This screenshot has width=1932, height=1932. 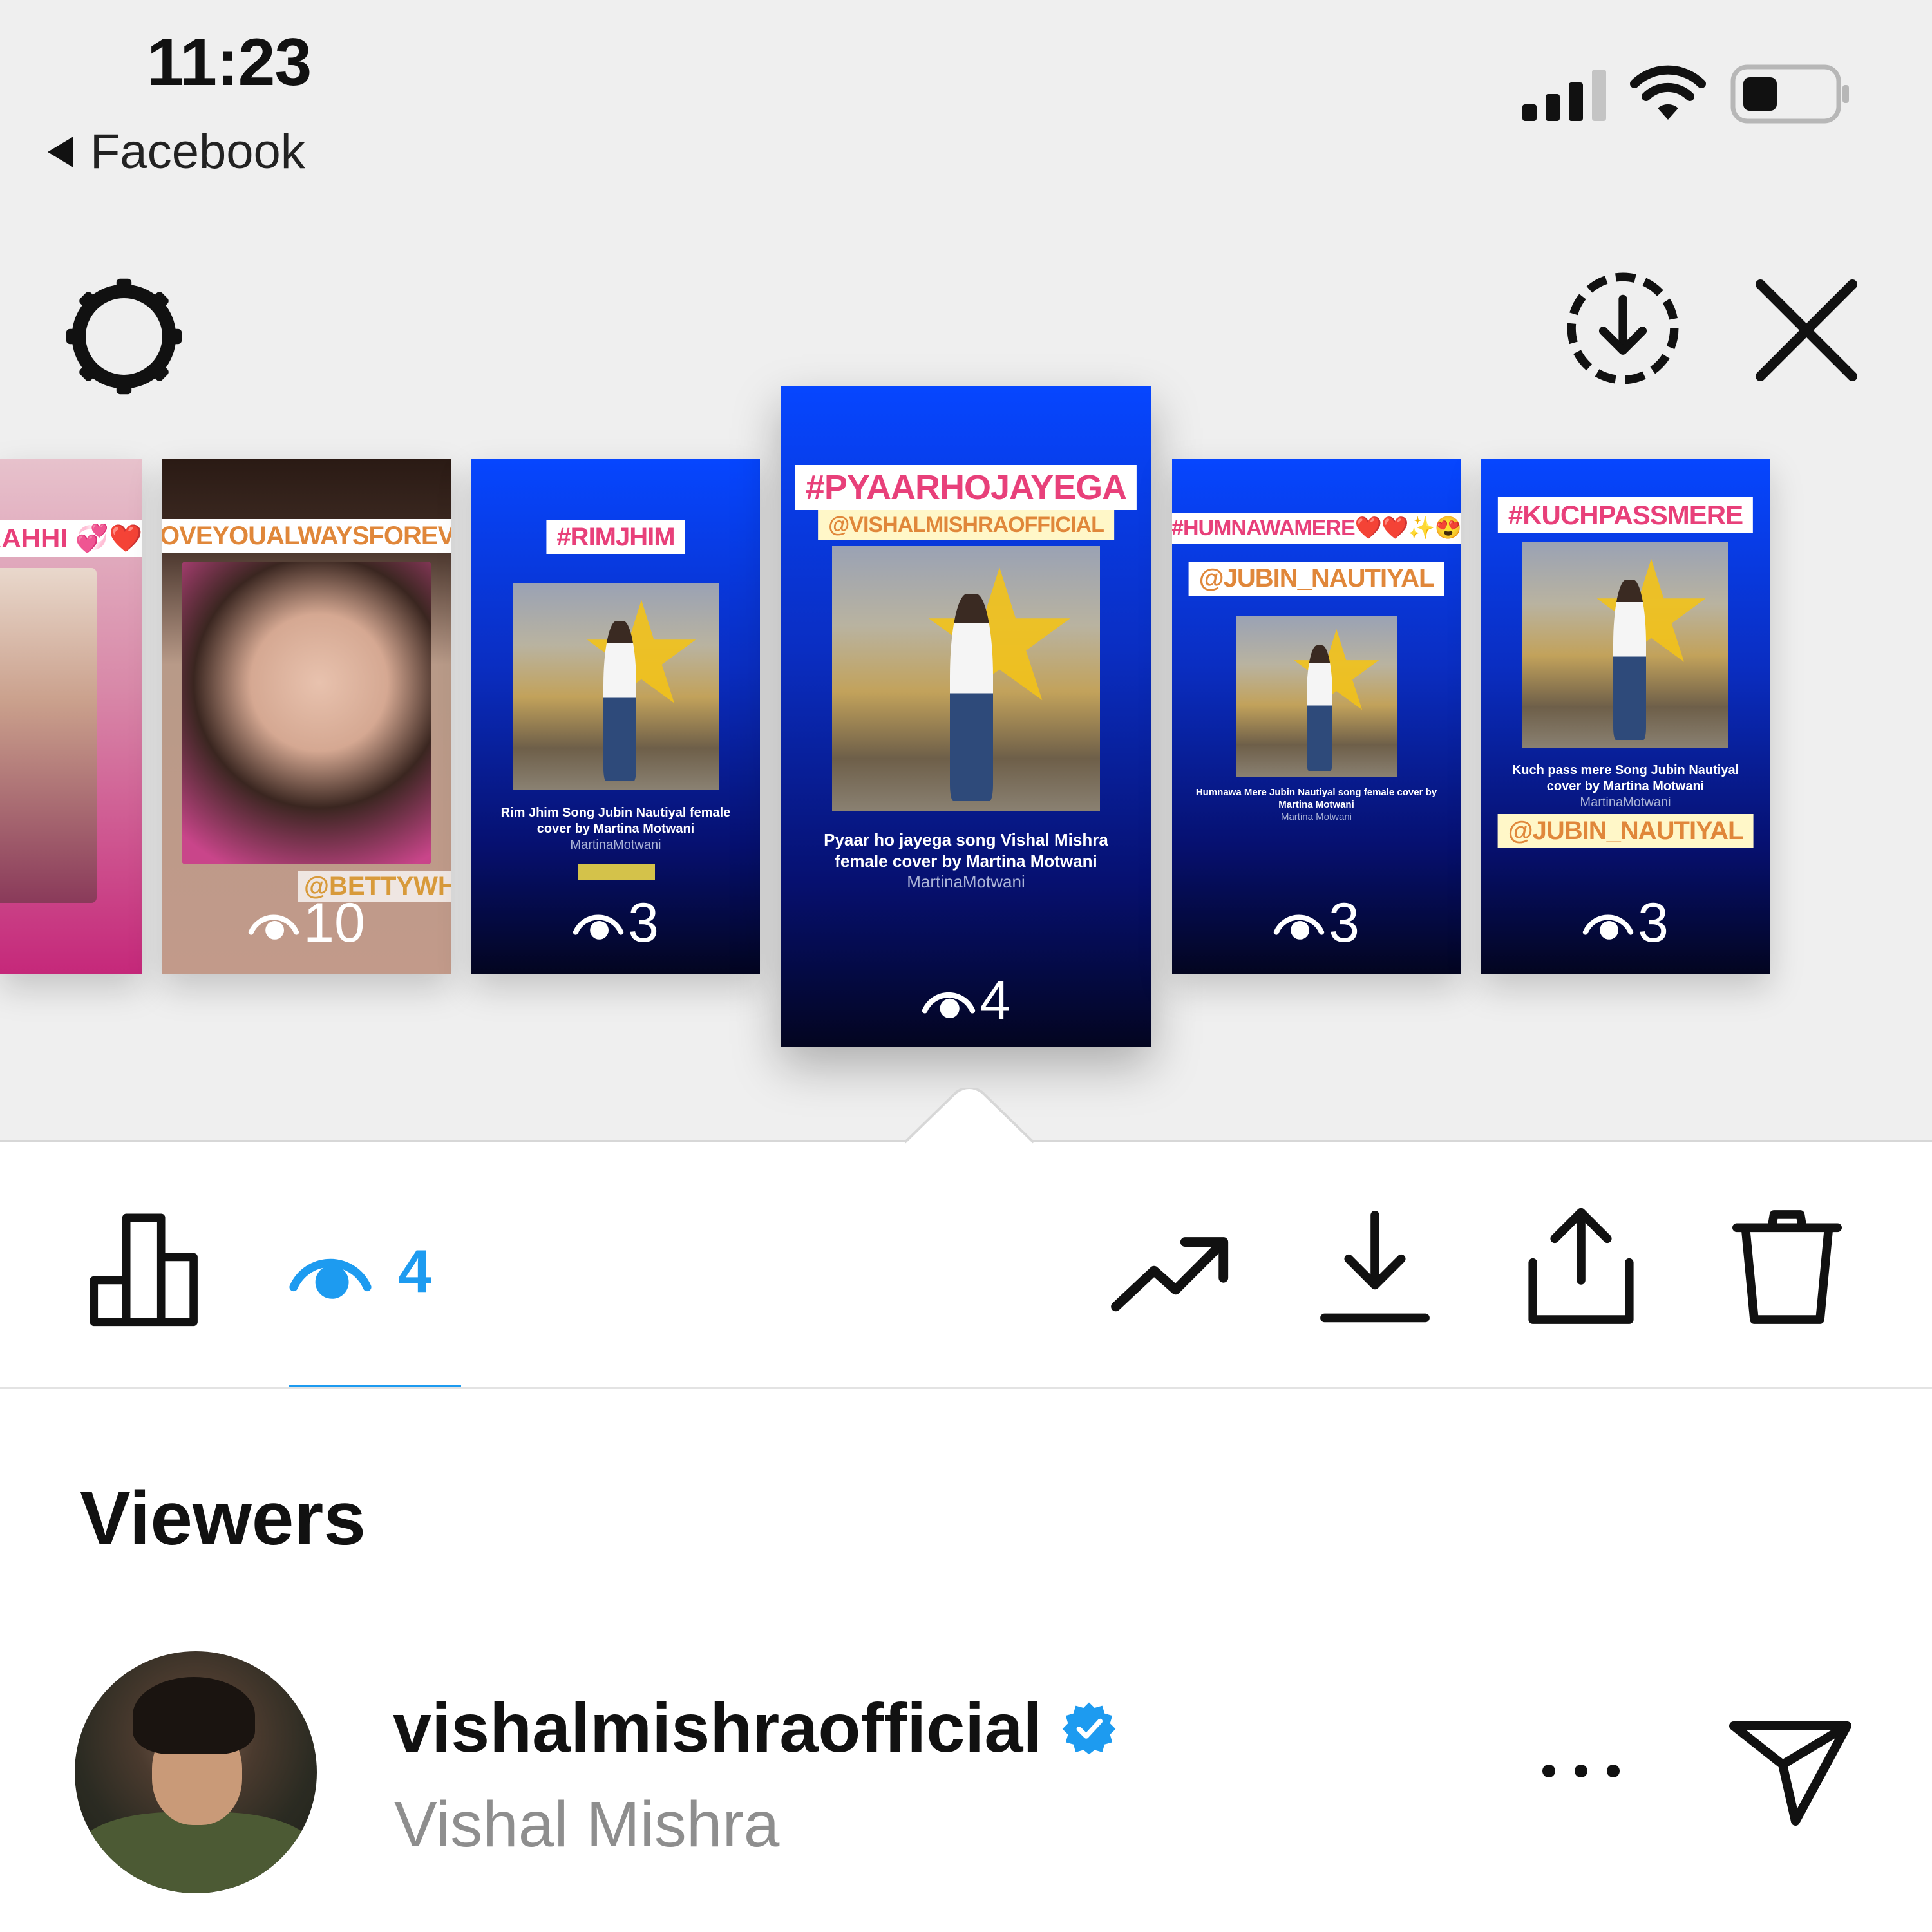 I want to click on story-thumbnail: #ILOVEYOUALWAYSFOREVER @BETTYWHO 10, so click(x=306, y=716).